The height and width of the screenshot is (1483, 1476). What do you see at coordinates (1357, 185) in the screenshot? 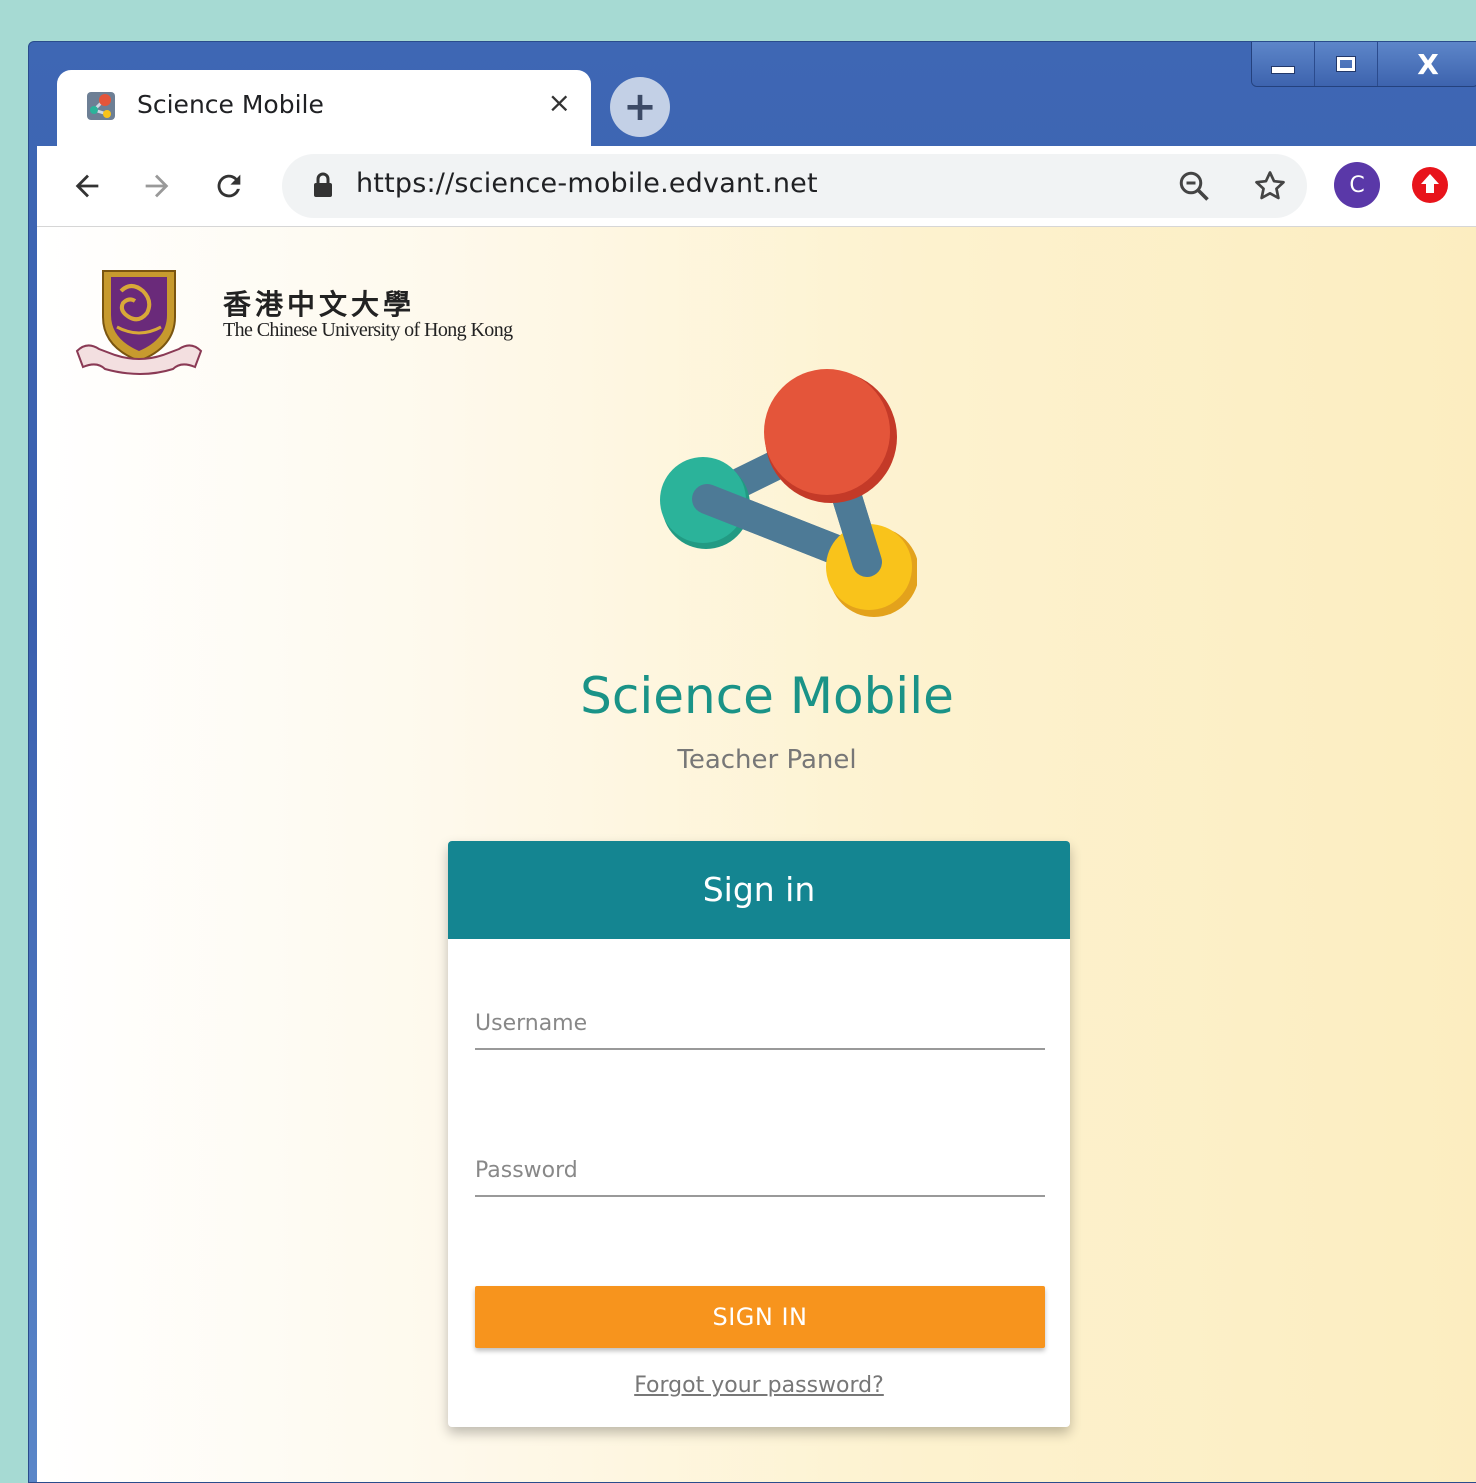
I see `profile-avatar: C` at bounding box center [1357, 185].